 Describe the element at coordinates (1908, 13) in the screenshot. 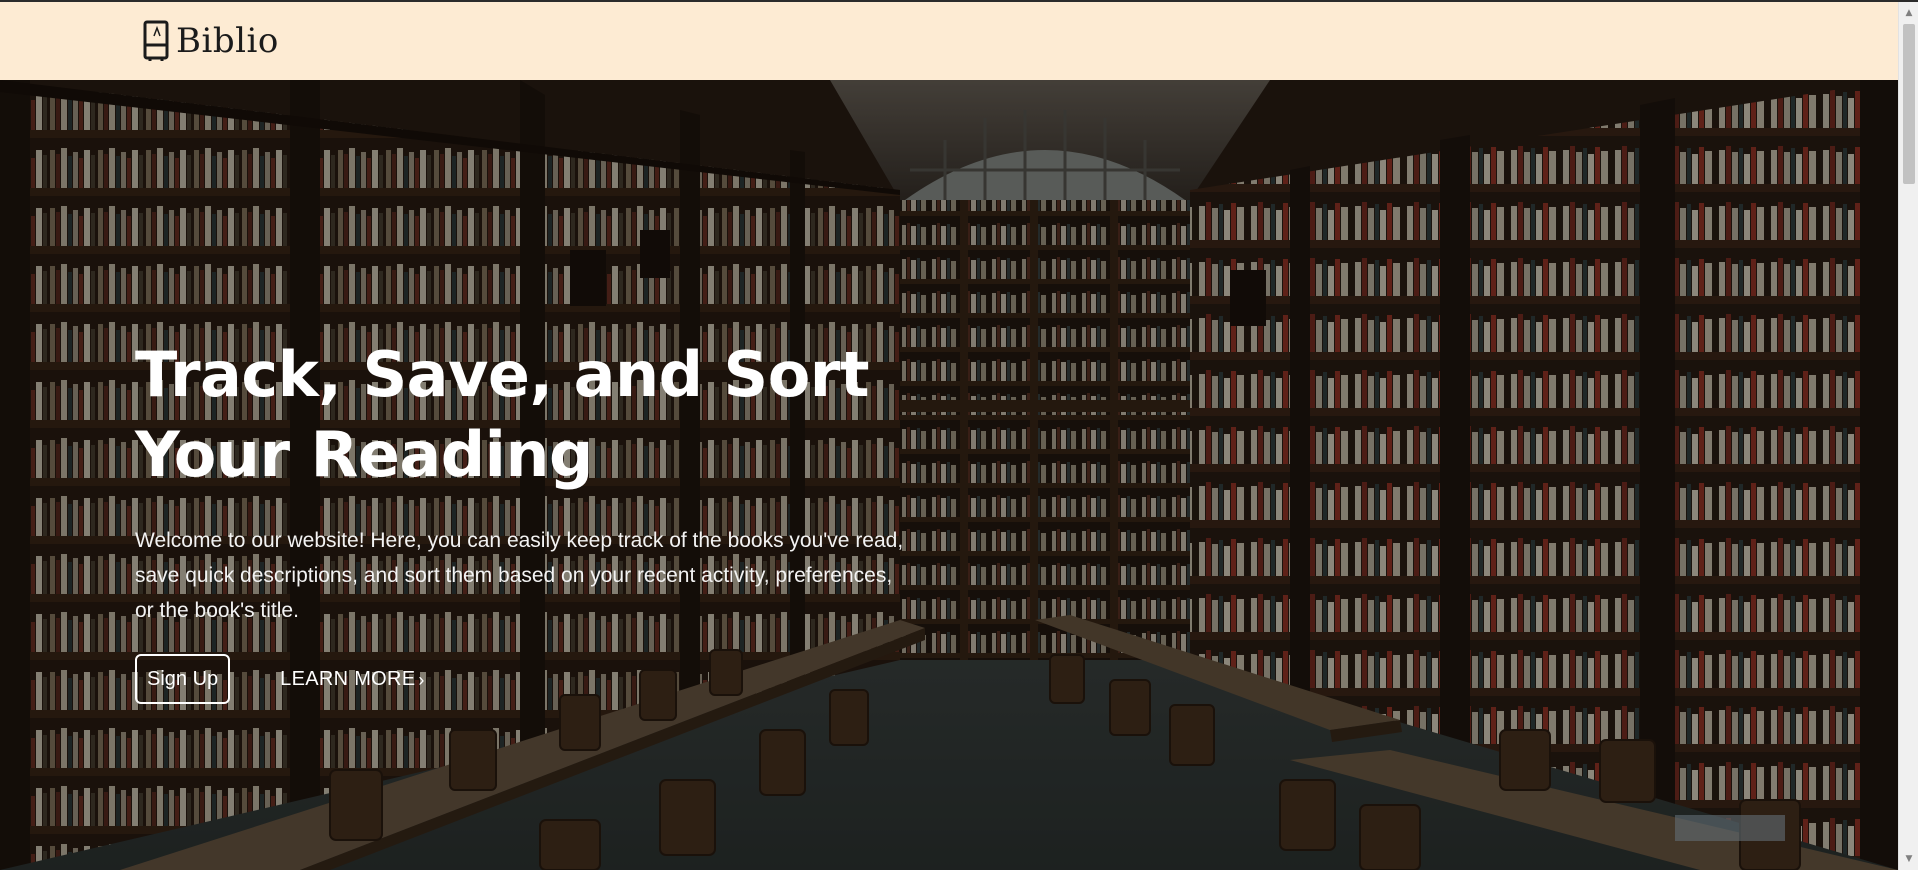

I see `scroll-up-arrow-icon: ▲` at that location.